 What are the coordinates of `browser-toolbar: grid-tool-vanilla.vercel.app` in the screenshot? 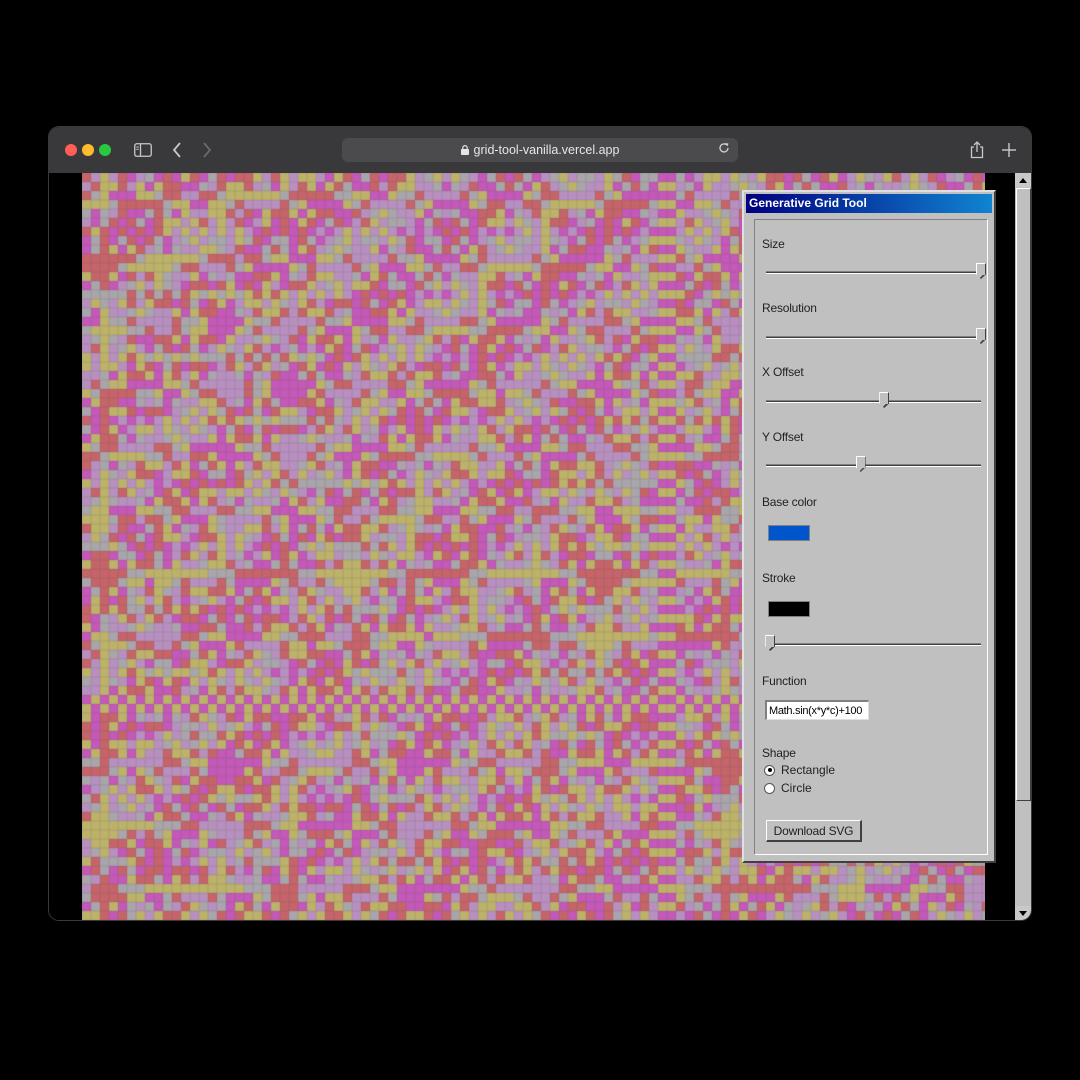 It's located at (540, 150).